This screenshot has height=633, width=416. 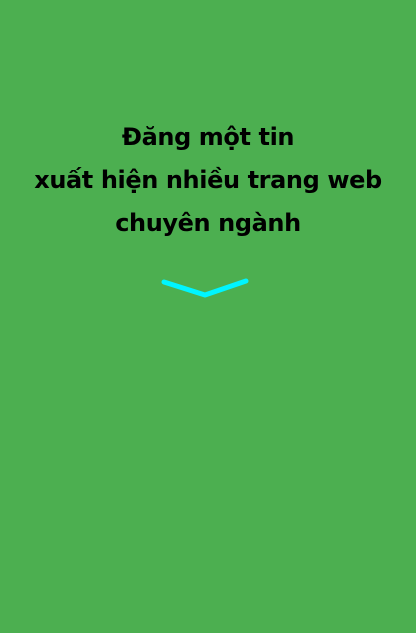 I want to click on headline-line-3: chuyên ngành, so click(x=208, y=223).